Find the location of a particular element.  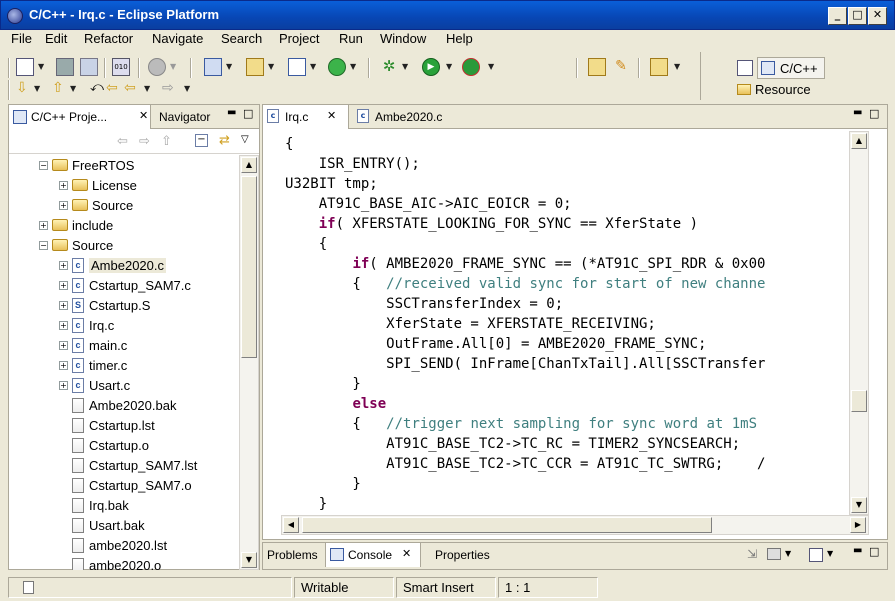

editor-vscroll-thumb is located at coordinates (859, 401).